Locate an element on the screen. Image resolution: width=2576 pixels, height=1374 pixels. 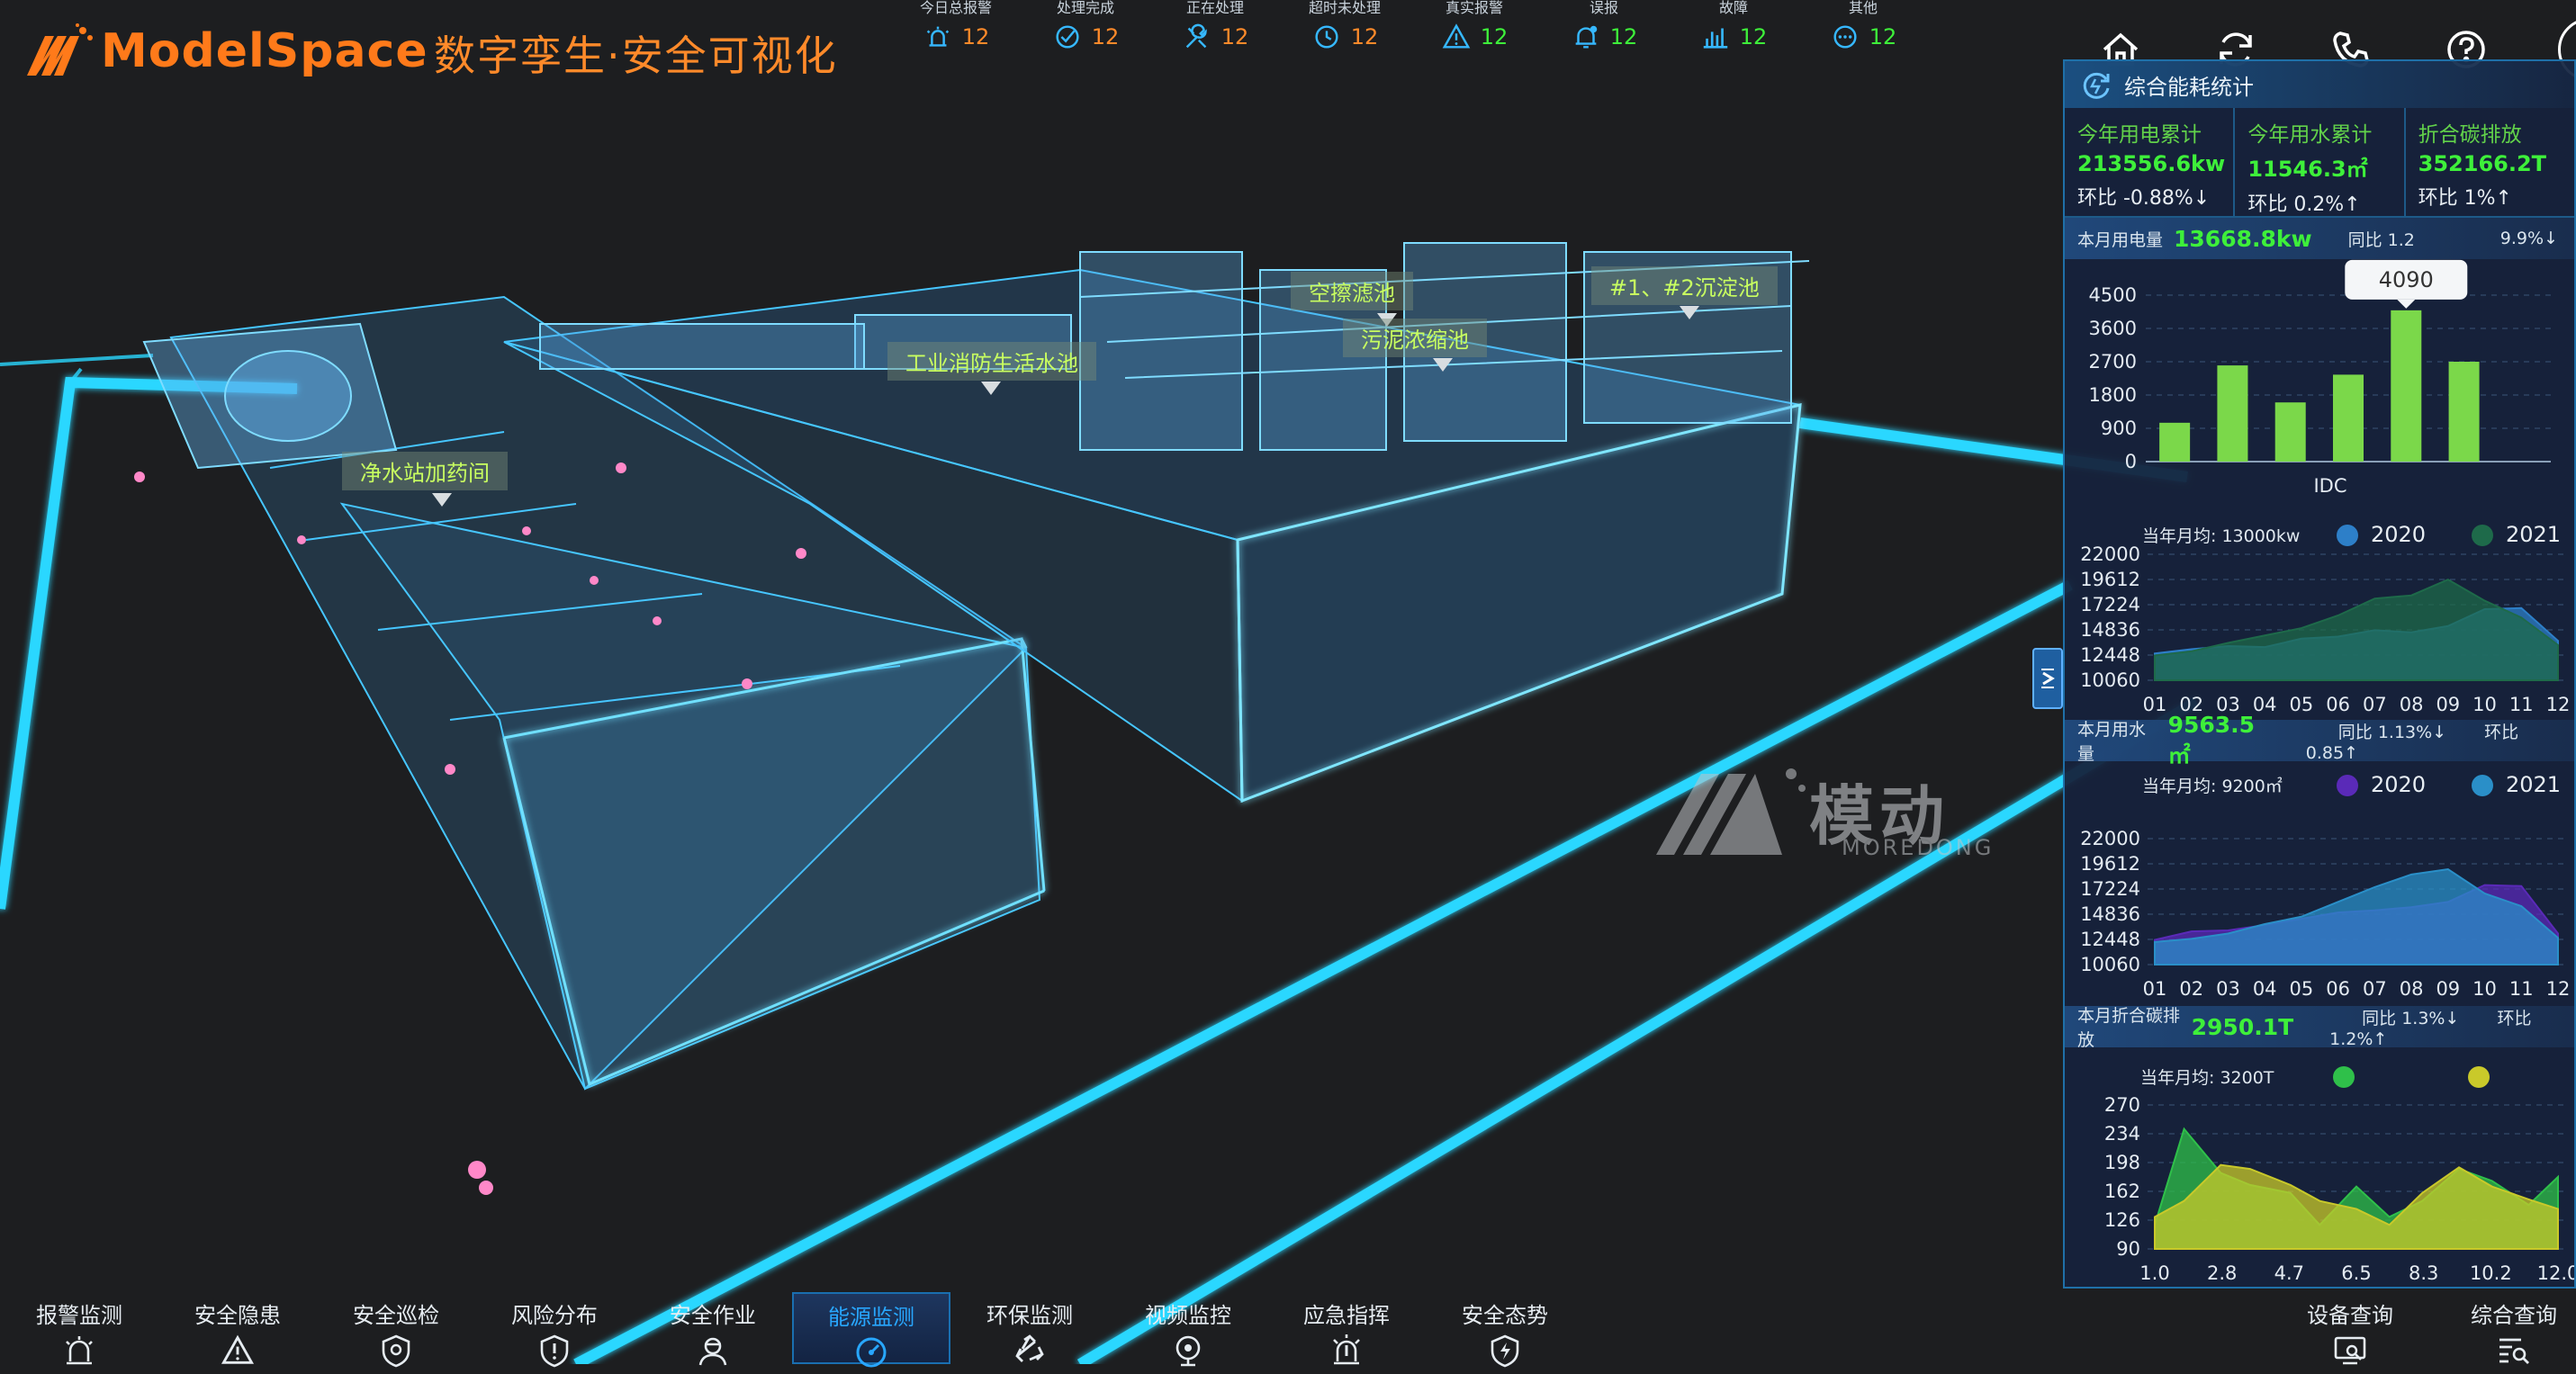
section-label: 本月用电量 is located at coordinates (2120, 240).